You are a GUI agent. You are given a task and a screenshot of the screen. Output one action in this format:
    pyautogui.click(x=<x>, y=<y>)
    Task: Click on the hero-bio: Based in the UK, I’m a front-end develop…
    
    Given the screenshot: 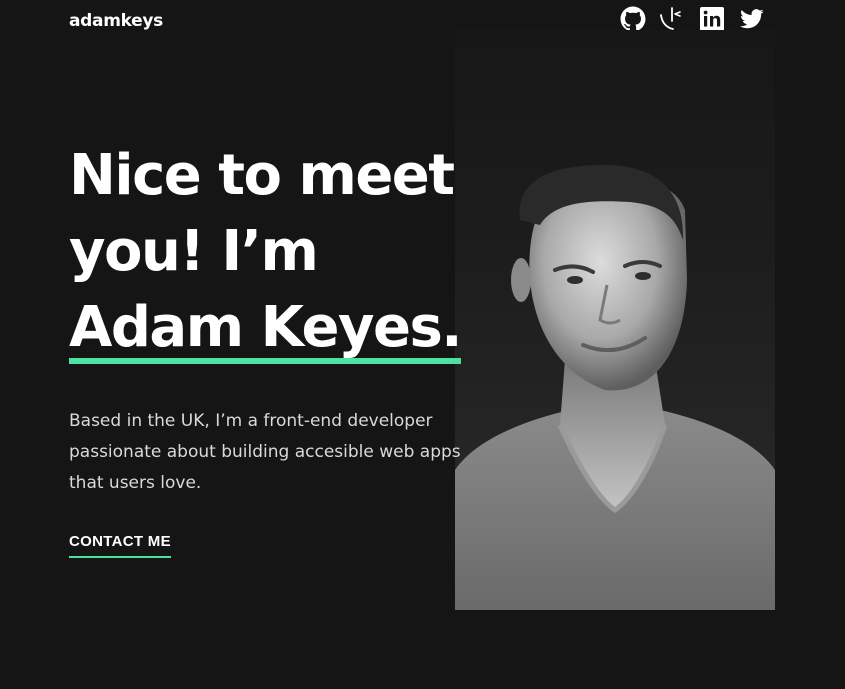 What is the action you would take?
    pyautogui.click(x=265, y=452)
    